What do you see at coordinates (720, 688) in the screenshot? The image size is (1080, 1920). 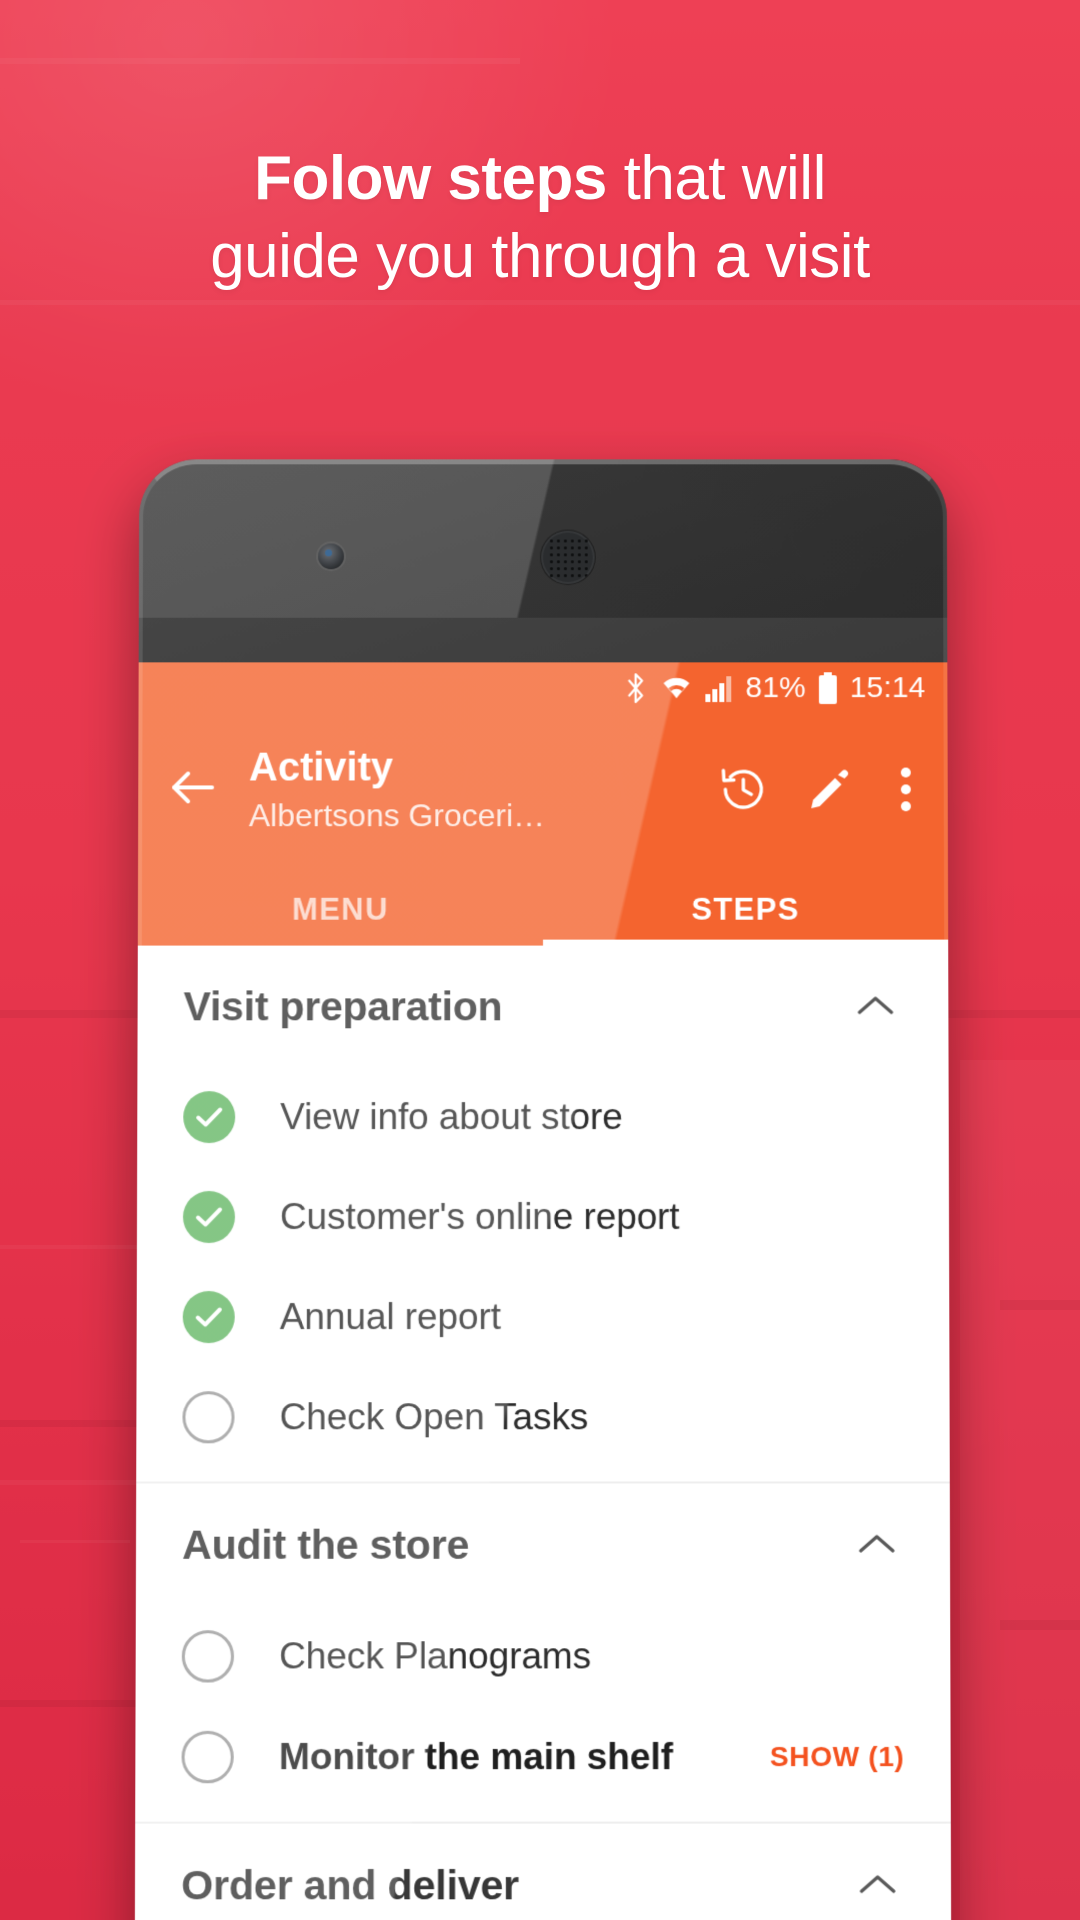 I see `cellular-signal-icon` at bounding box center [720, 688].